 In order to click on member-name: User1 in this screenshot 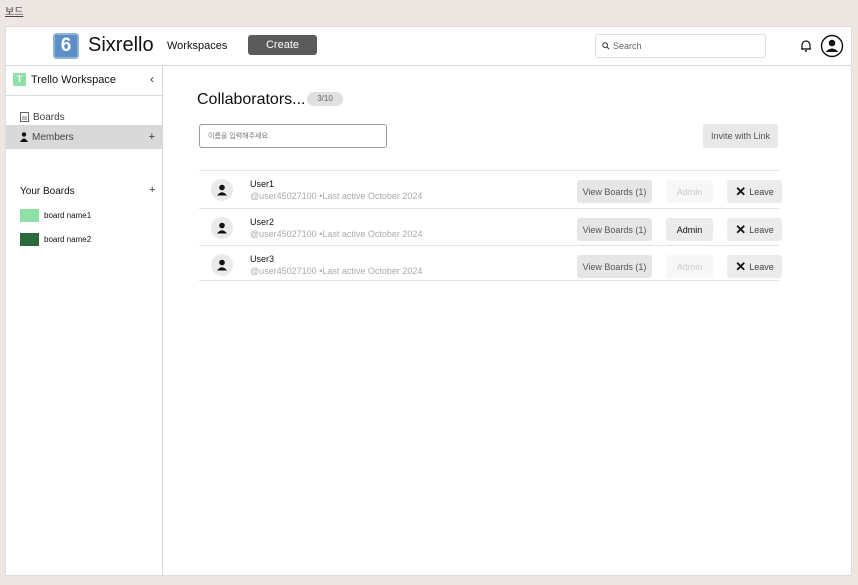, I will do `click(262, 184)`.